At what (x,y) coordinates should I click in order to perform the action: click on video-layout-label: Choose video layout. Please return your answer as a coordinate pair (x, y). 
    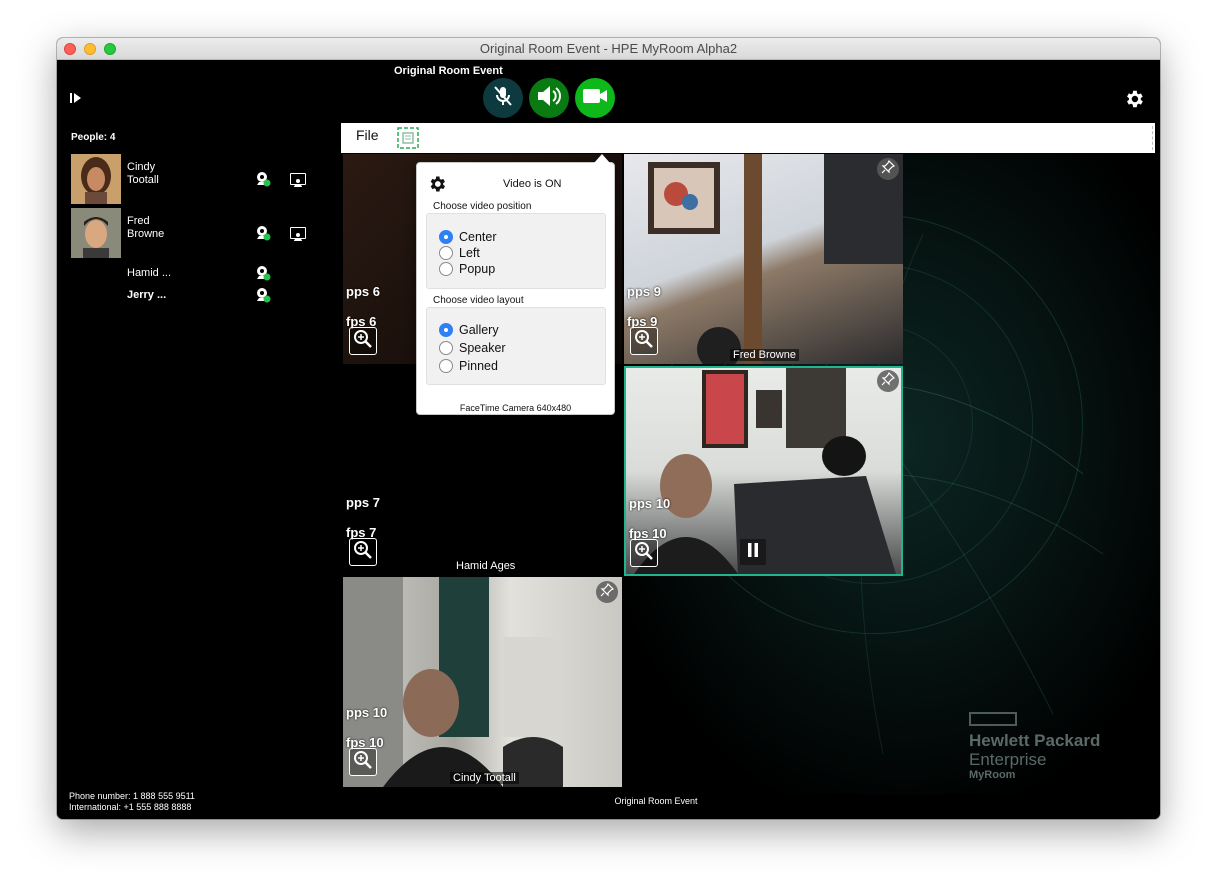
    Looking at the image, I should click on (478, 300).